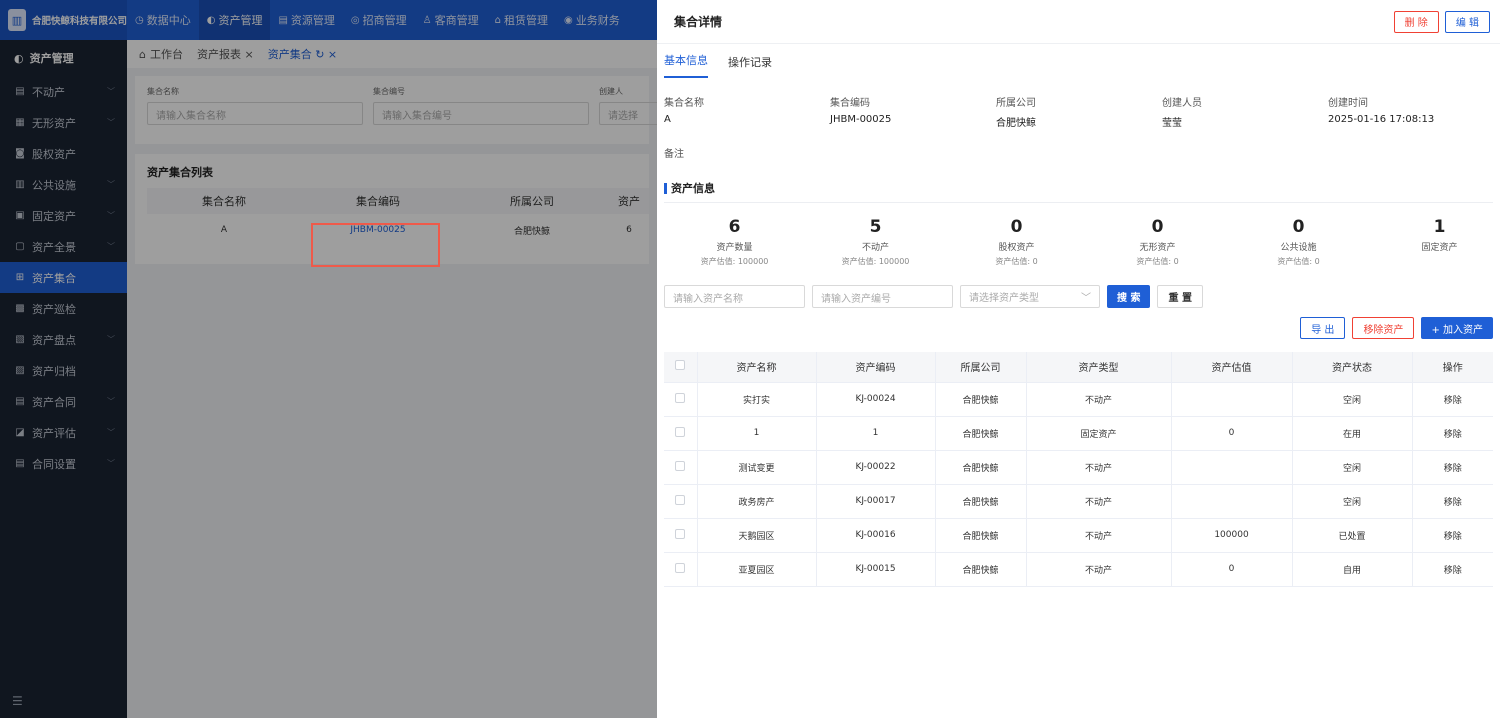  What do you see at coordinates (1016, 241) in the screenshot?
I see `stat-equity: 0 股权资产 资产估值: 0` at bounding box center [1016, 241].